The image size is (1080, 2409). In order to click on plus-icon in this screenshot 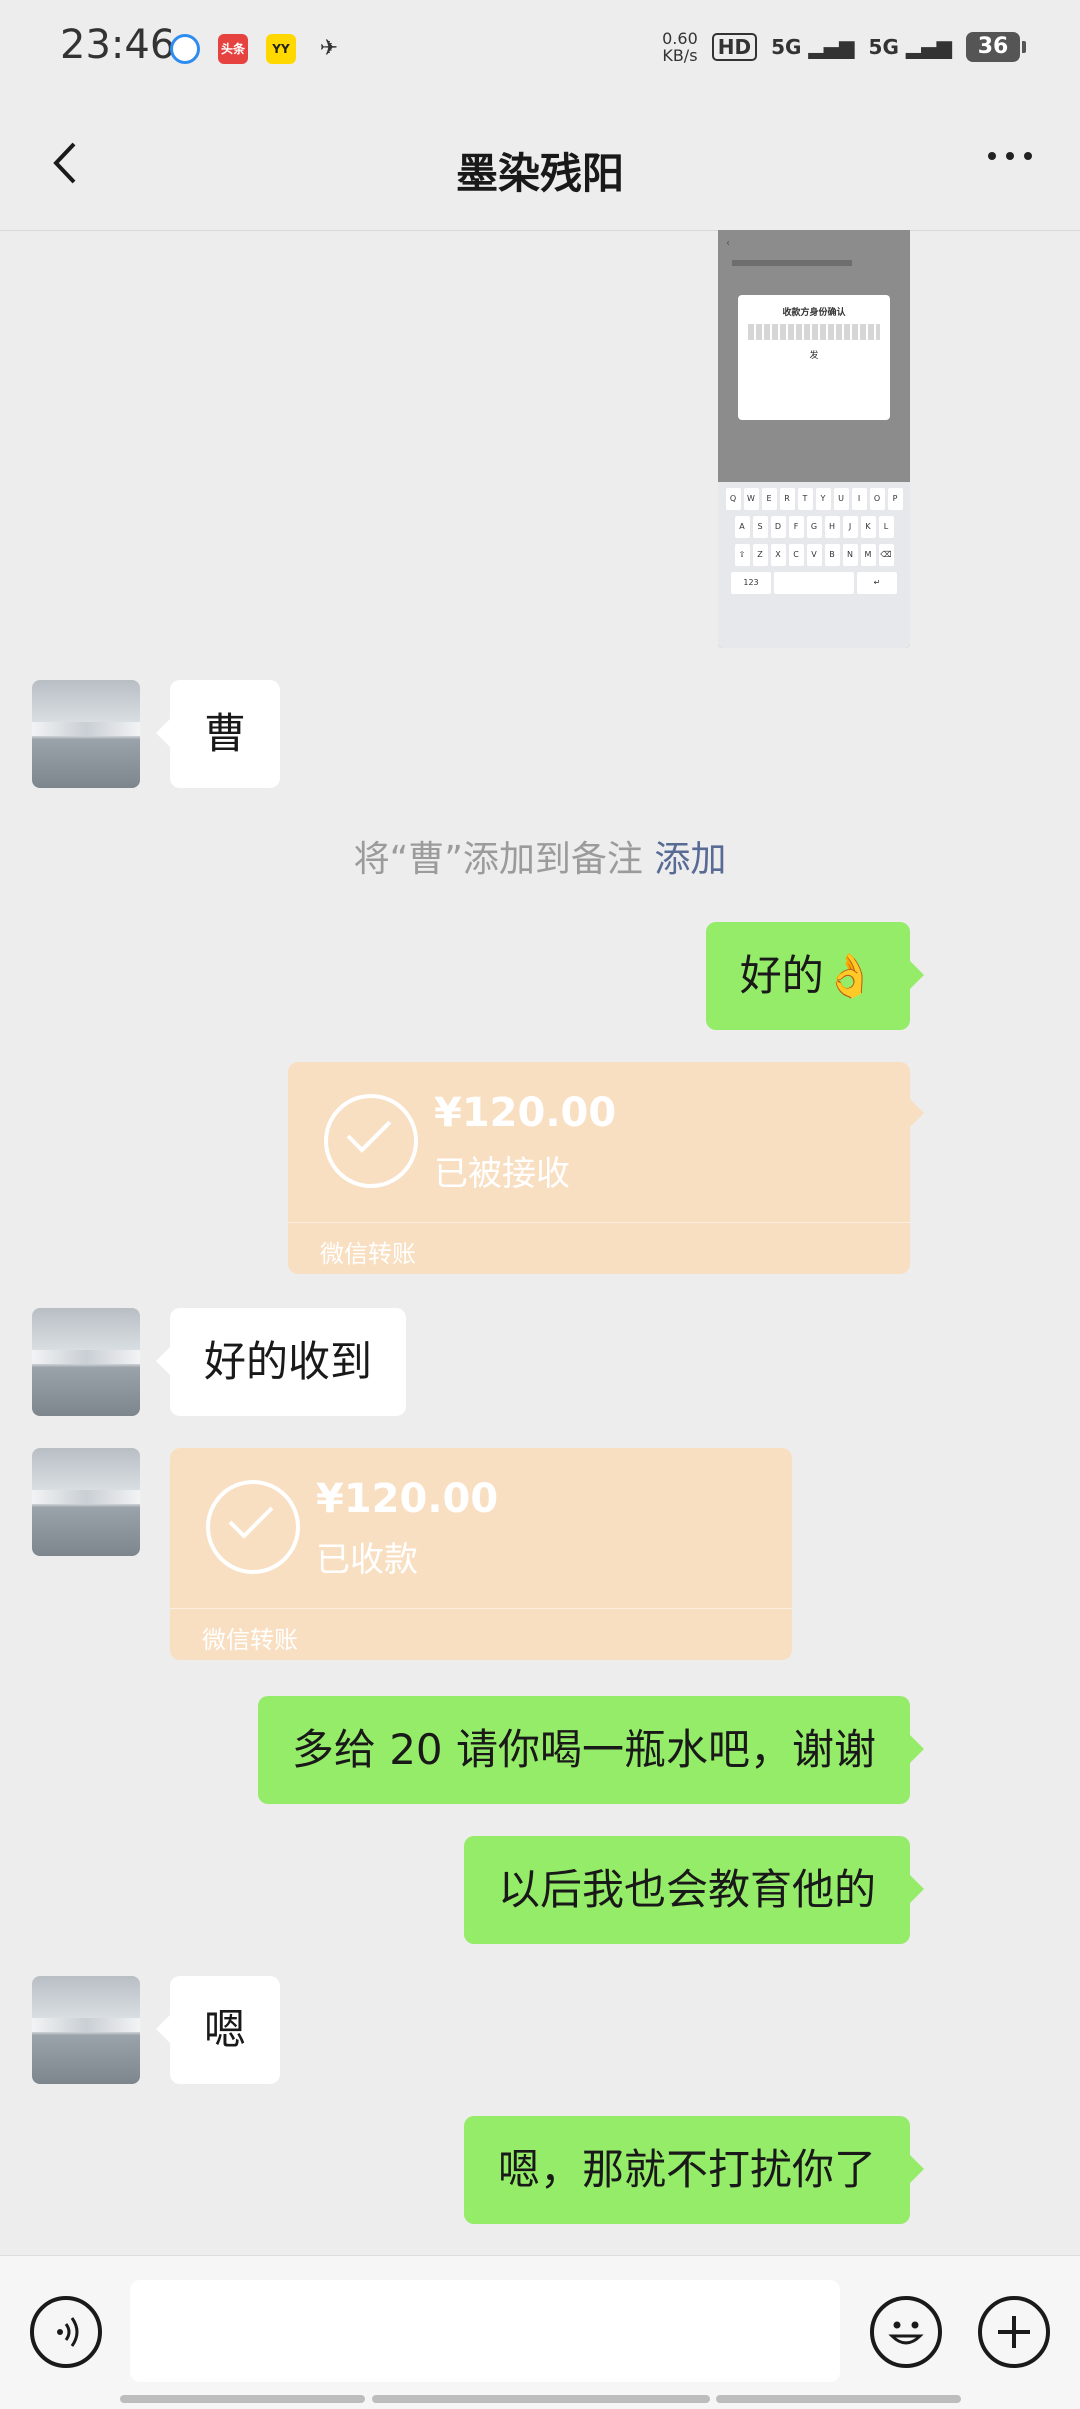, I will do `click(1014, 2332)`.